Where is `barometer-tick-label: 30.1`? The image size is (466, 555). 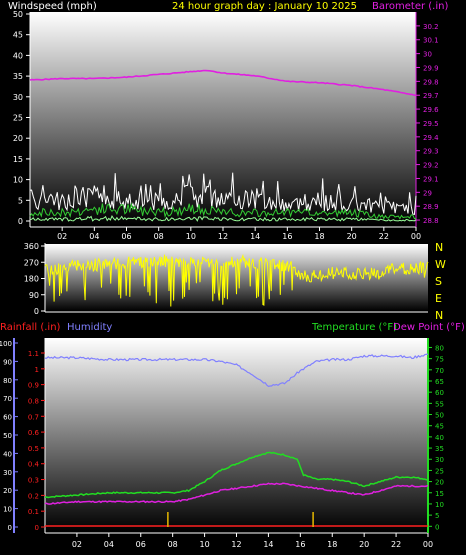
barometer-tick-label: 30.1 is located at coordinates (431, 41).